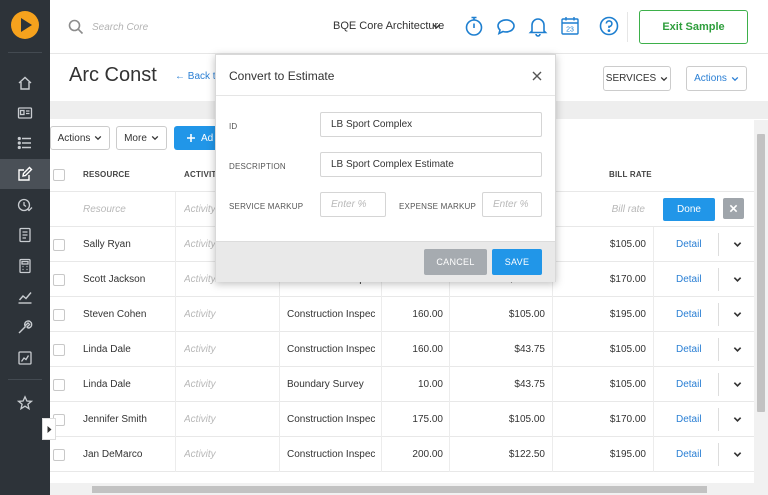  I want to click on sidebar-item-documents, so click(25, 235).